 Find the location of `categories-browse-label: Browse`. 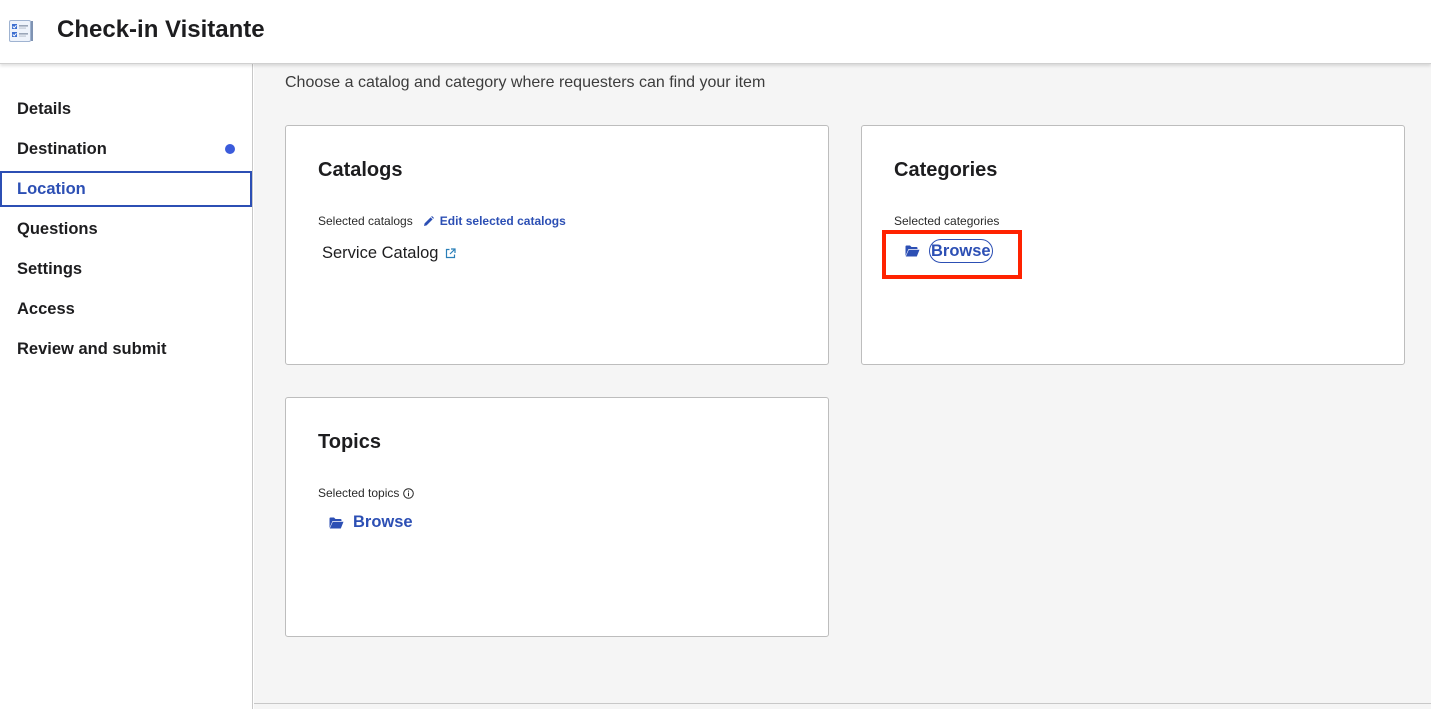

categories-browse-label: Browse is located at coordinates (961, 251).